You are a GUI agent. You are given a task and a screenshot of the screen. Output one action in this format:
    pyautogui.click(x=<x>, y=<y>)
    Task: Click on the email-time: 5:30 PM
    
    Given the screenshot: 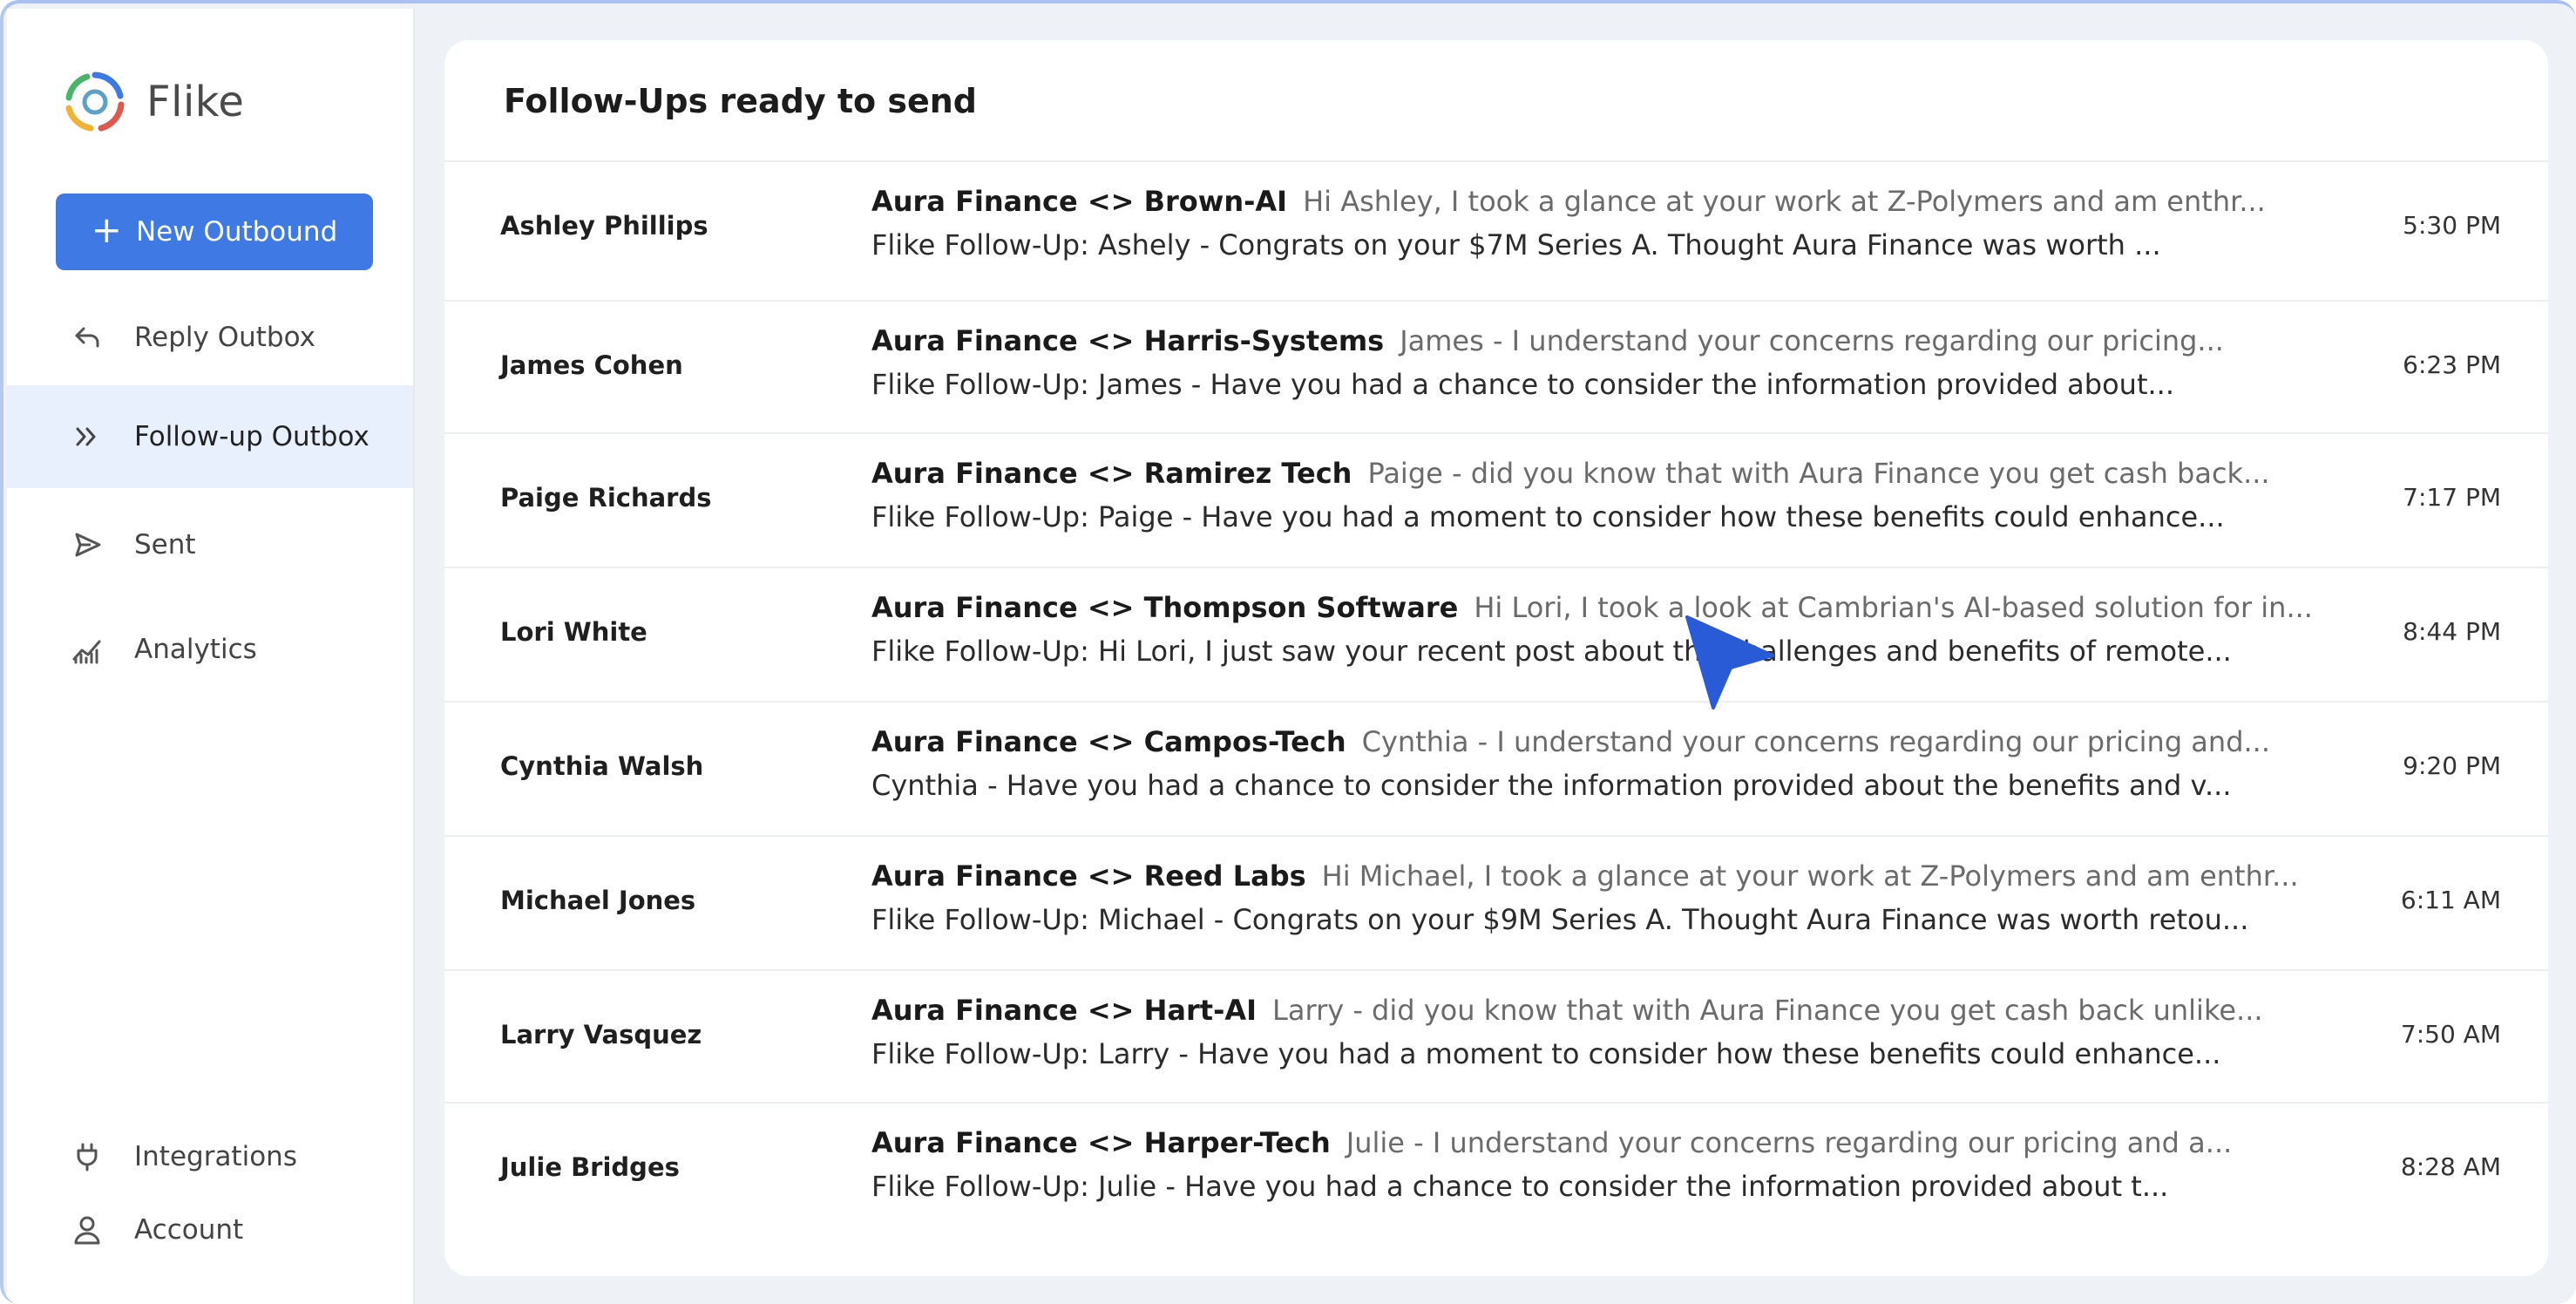 What is the action you would take?
    pyautogui.click(x=2452, y=225)
    